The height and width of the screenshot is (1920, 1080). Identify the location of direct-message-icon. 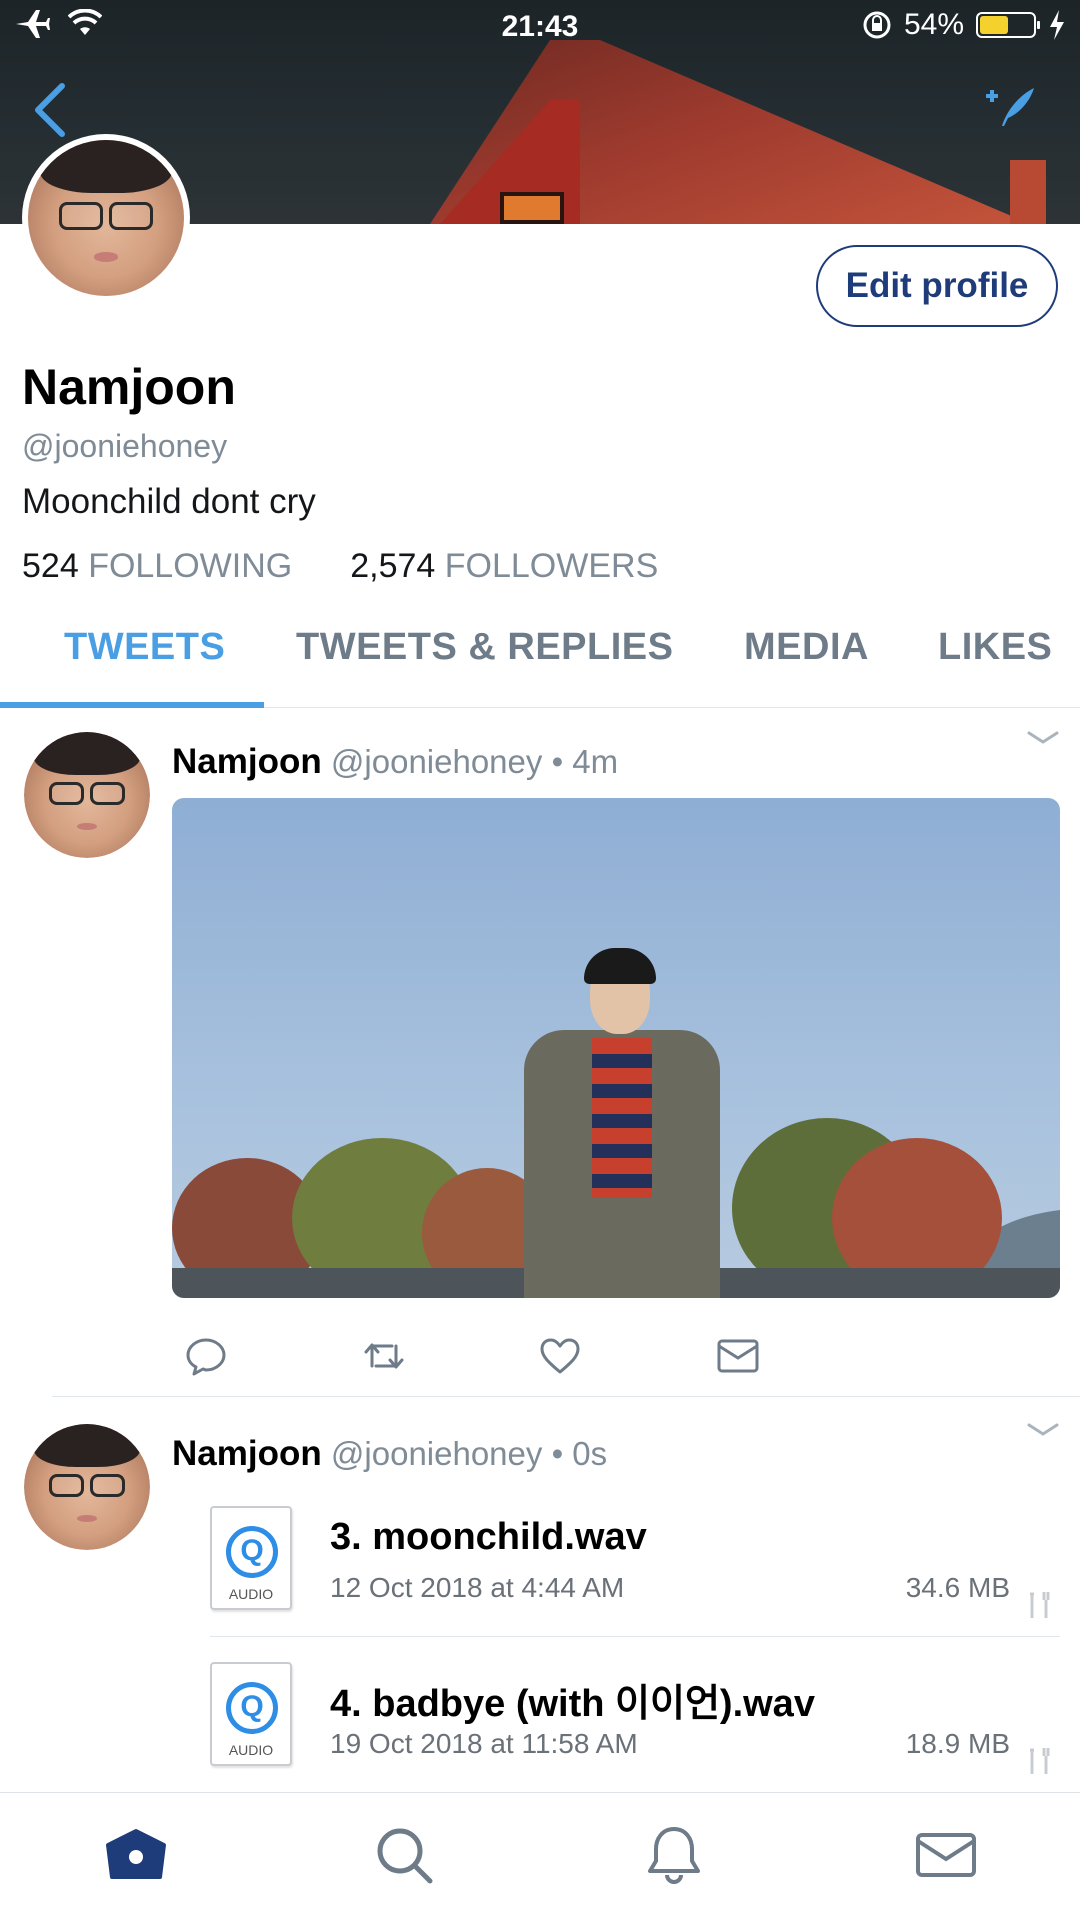
(738, 1356).